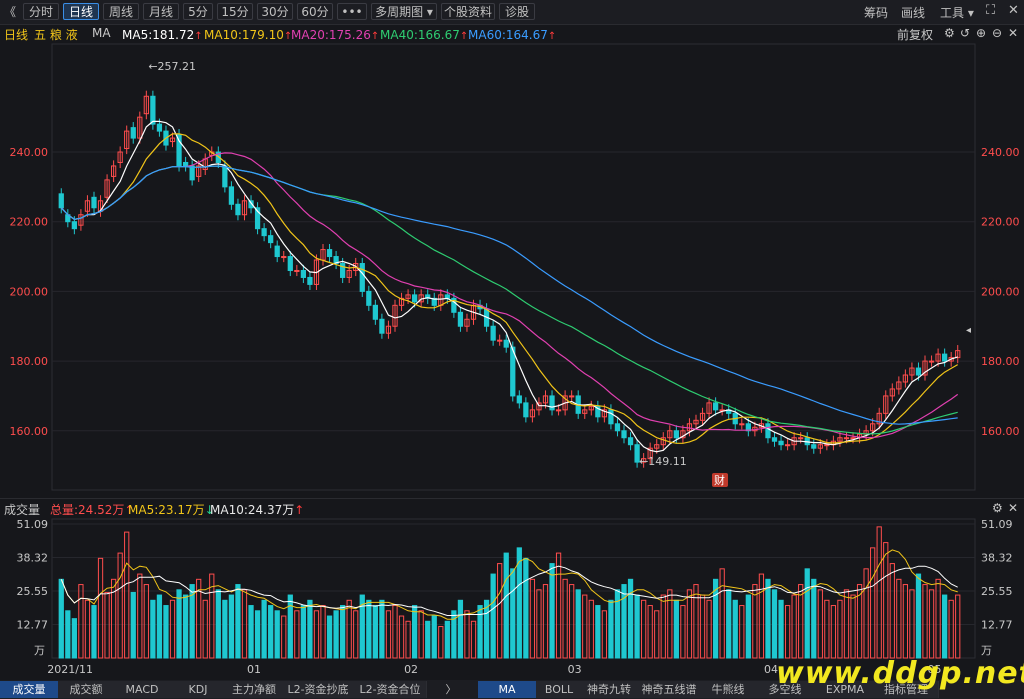  I want to click on volume-tick-left: 12.77, so click(33, 625).